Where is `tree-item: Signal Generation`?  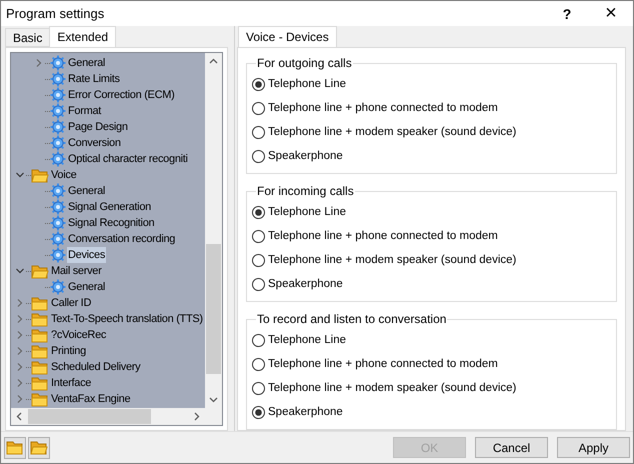
tree-item: Signal Generation is located at coordinates (109, 207).